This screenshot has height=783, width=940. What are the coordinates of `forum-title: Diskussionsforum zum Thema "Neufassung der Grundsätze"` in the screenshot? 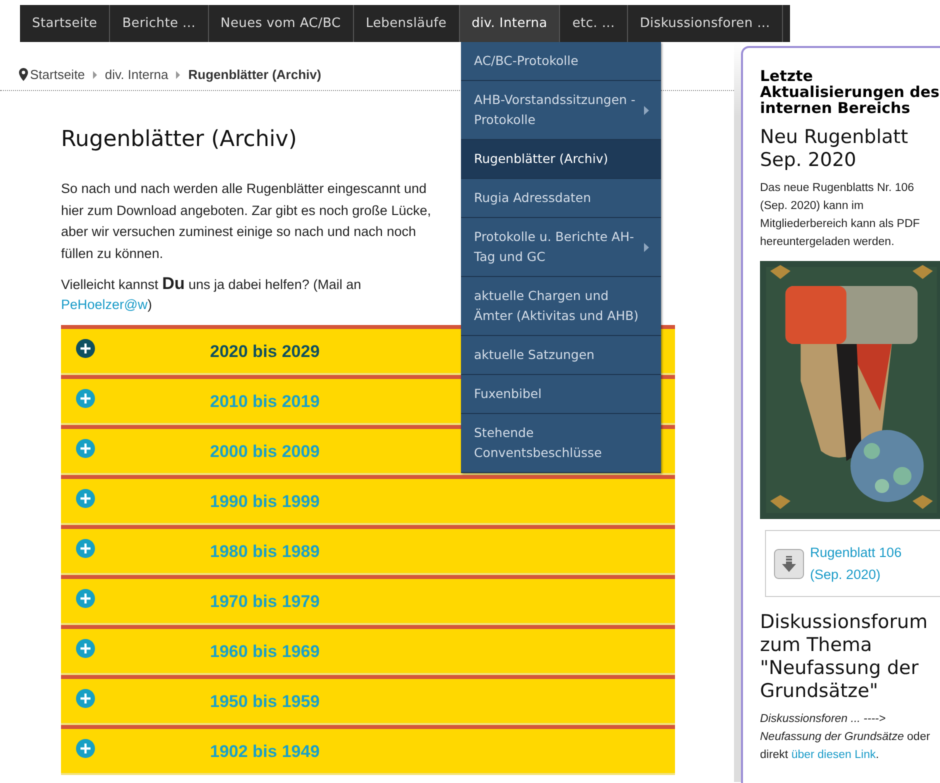 It's located at (844, 657).